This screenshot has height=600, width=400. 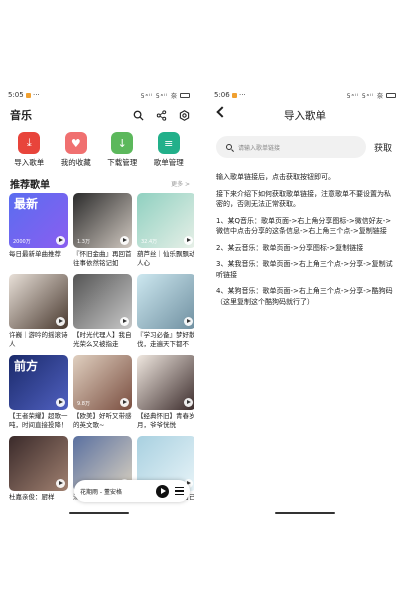 I want to click on queue-icon, so click(x=179, y=491).